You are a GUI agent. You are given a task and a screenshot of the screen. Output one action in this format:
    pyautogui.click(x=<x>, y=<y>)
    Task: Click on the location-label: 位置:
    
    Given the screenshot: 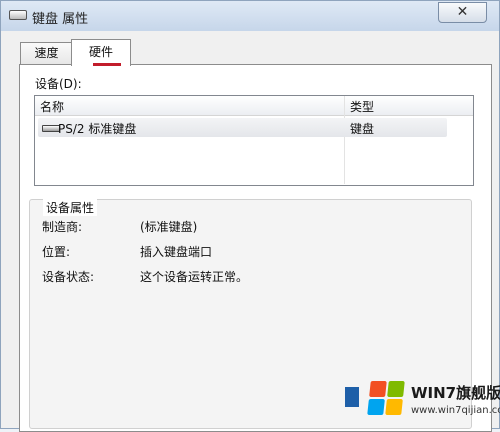 What is the action you would take?
    pyautogui.click(x=56, y=252)
    